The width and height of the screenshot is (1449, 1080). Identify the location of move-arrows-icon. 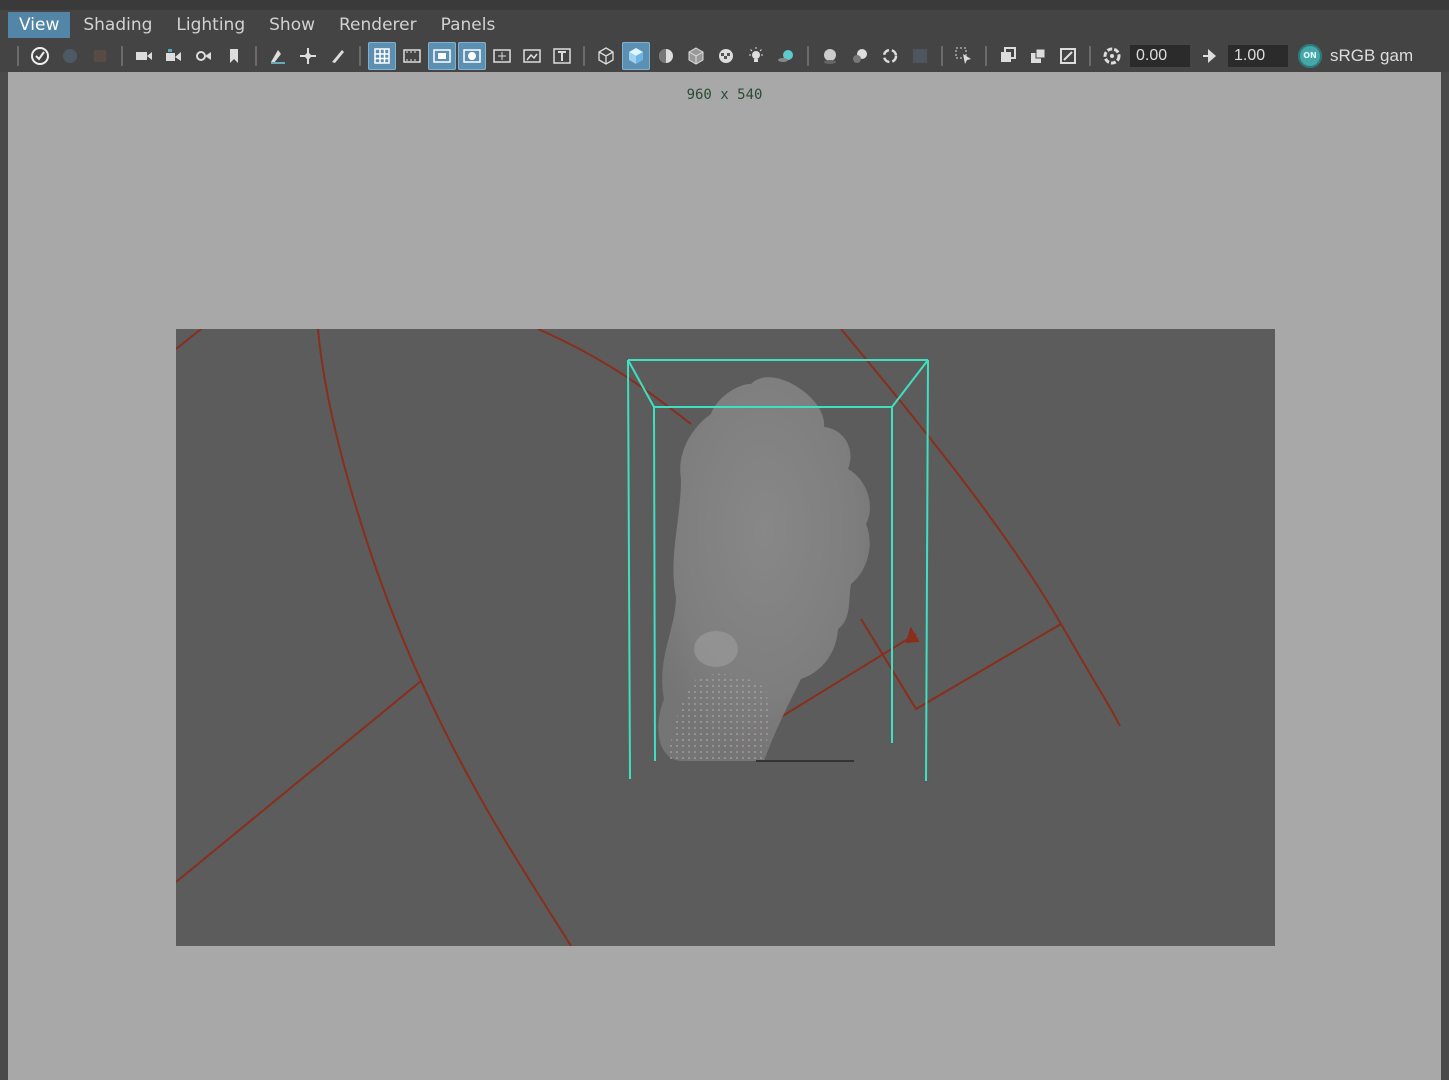
(308, 56).